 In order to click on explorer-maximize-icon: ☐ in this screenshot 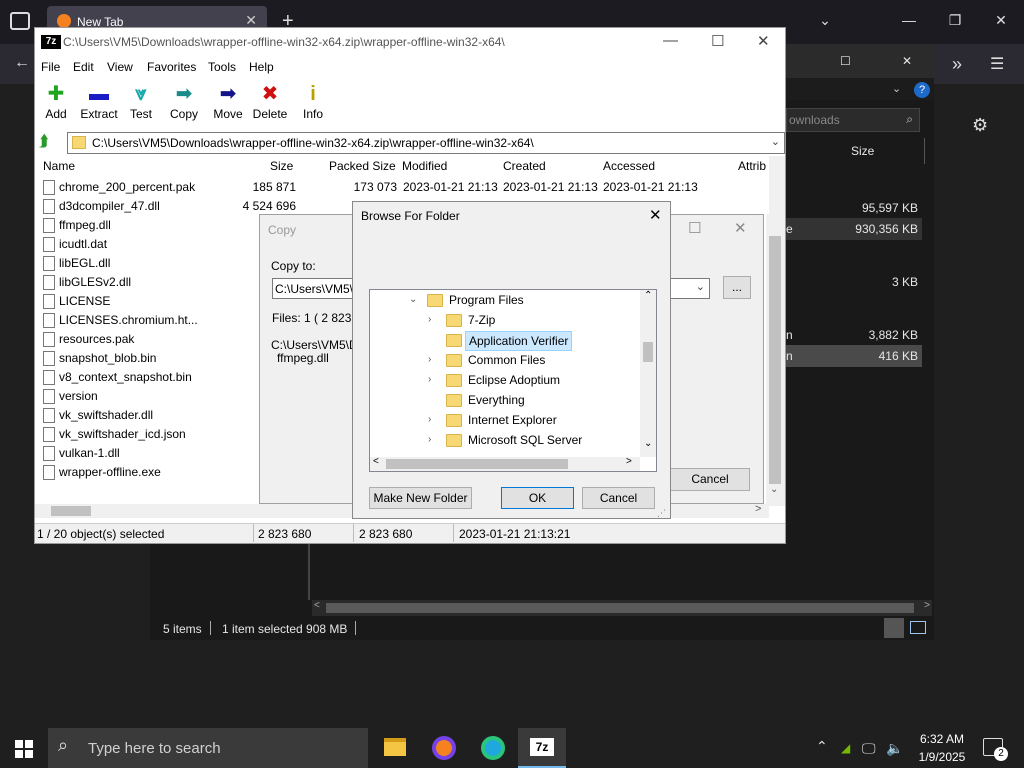, I will do `click(845, 61)`.